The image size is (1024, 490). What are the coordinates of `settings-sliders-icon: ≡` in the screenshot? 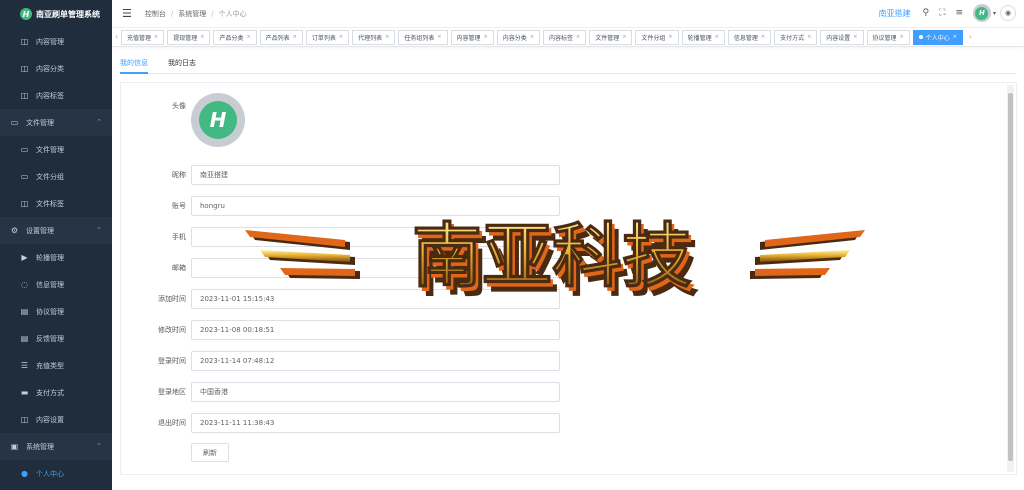 It's located at (959, 13).